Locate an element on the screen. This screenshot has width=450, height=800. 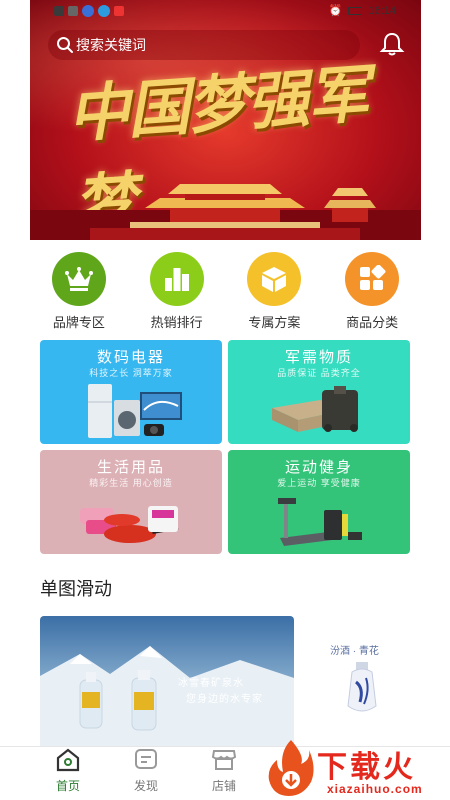
category-brand-zone: 品牌专区 is located at coordinates (79, 291).